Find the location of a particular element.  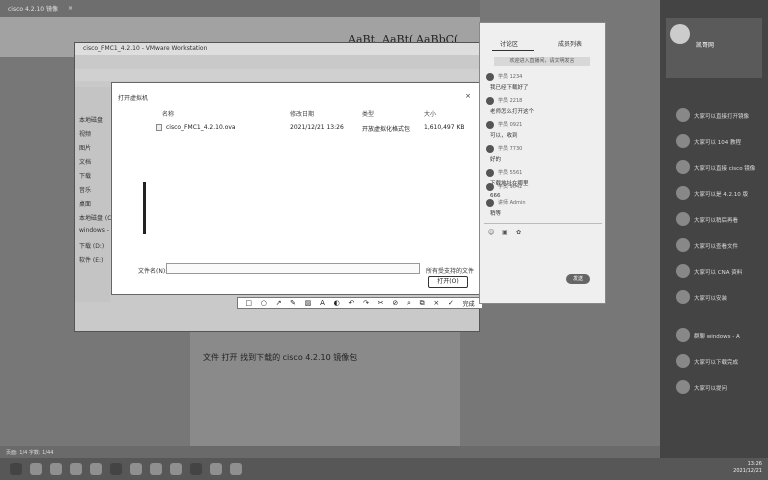

sidebar-item: 下载 is located at coordinates (85, 175).